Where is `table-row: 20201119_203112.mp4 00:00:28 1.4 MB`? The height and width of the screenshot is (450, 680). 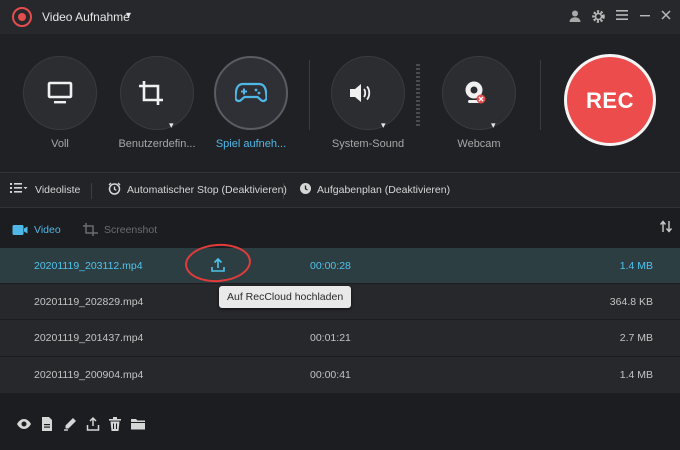
table-row: 20201119_203112.mp4 00:00:28 1.4 MB is located at coordinates (340, 266).